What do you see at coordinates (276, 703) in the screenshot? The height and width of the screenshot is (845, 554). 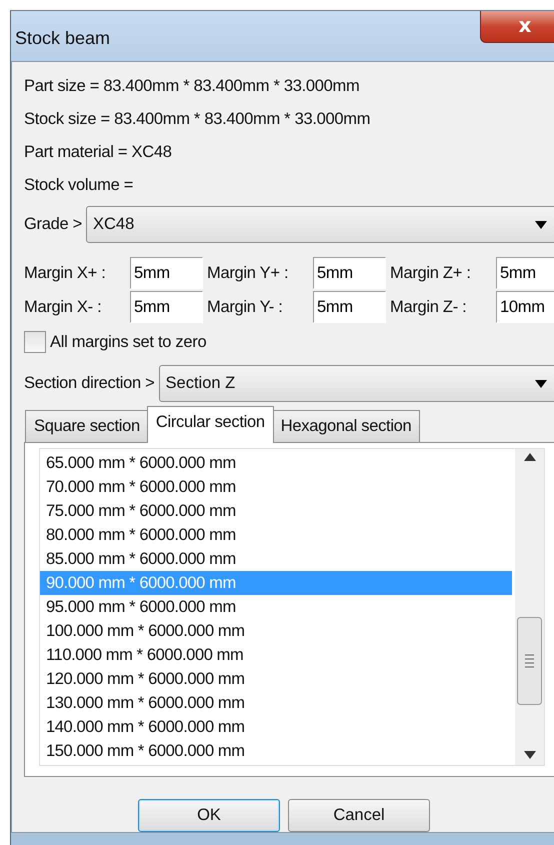 I see `list-item: 130.000 mm * 6000.000 mm` at bounding box center [276, 703].